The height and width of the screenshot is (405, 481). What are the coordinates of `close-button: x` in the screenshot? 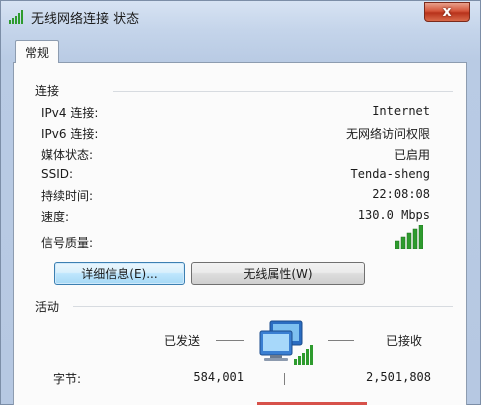 It's located at (447, 12).